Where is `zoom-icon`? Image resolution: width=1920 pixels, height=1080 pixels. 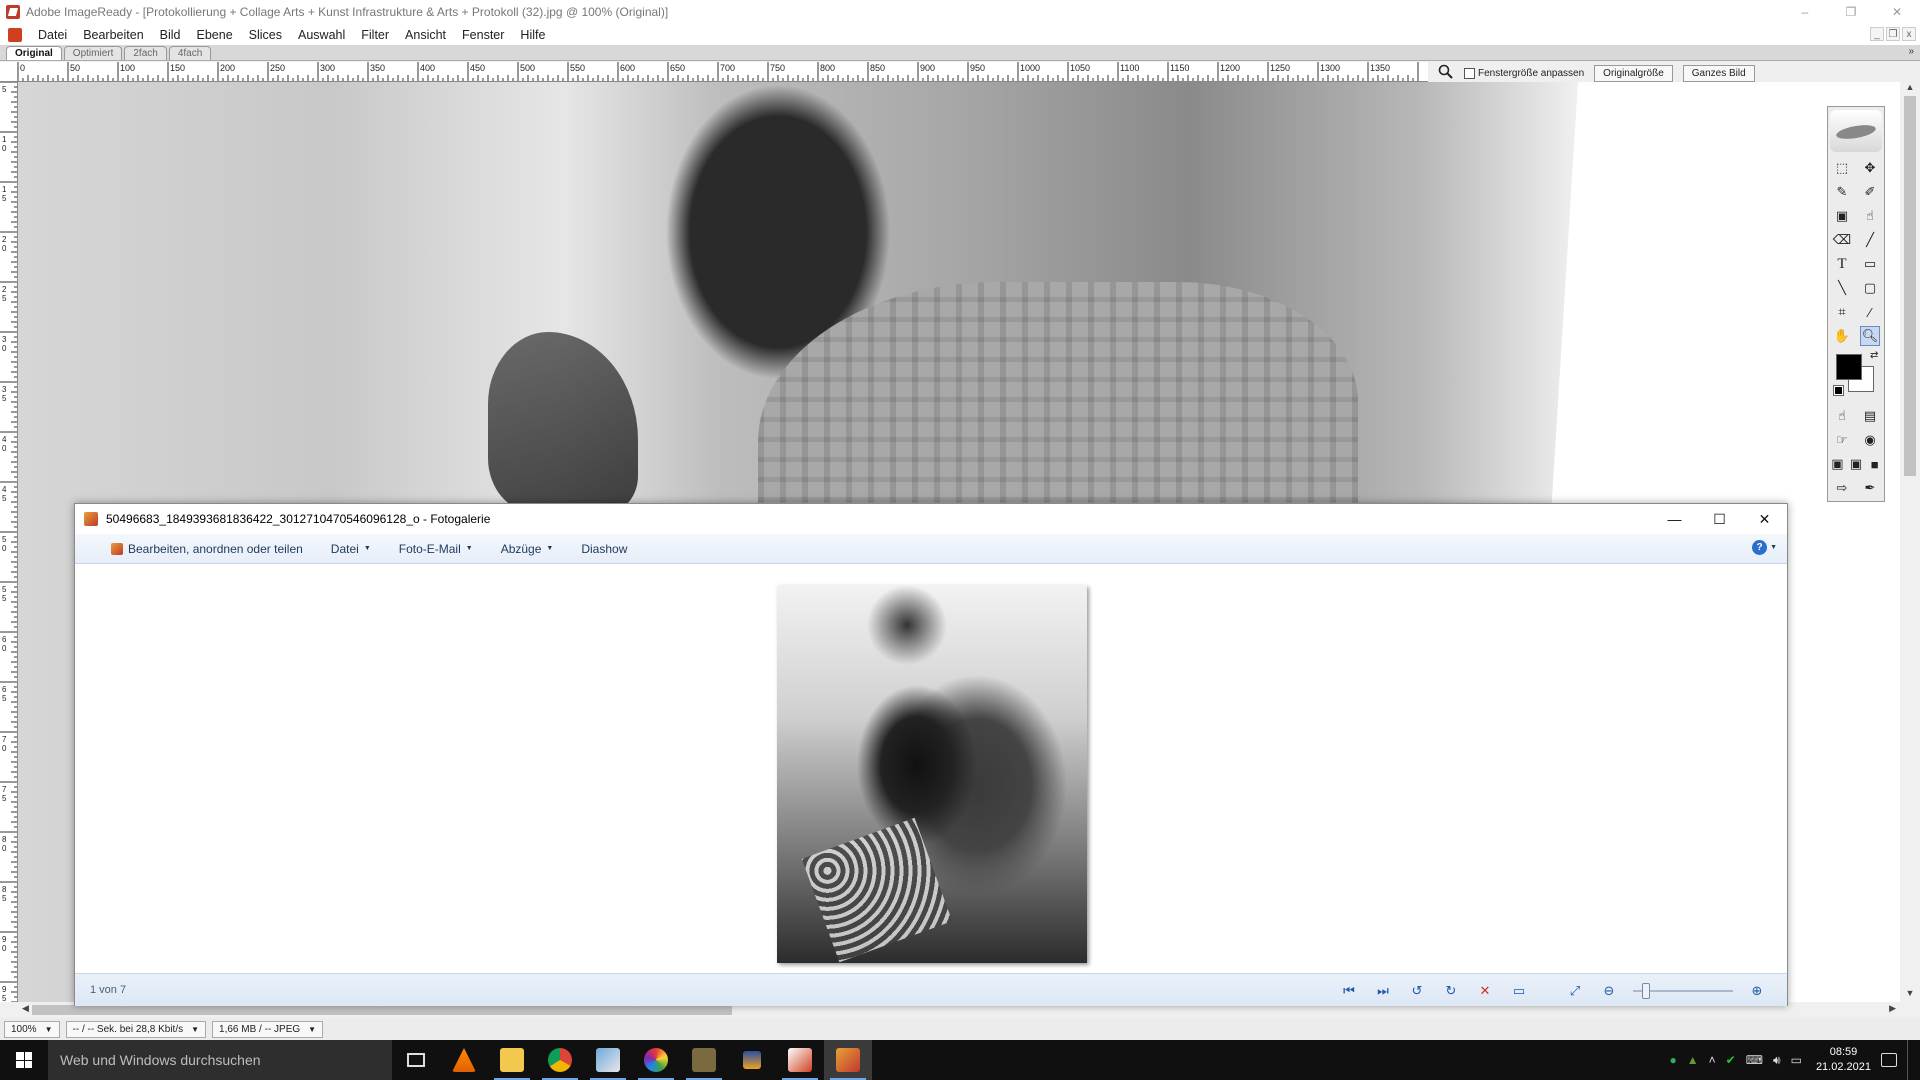
zoom-icon is located at coordinates (1446, 73).